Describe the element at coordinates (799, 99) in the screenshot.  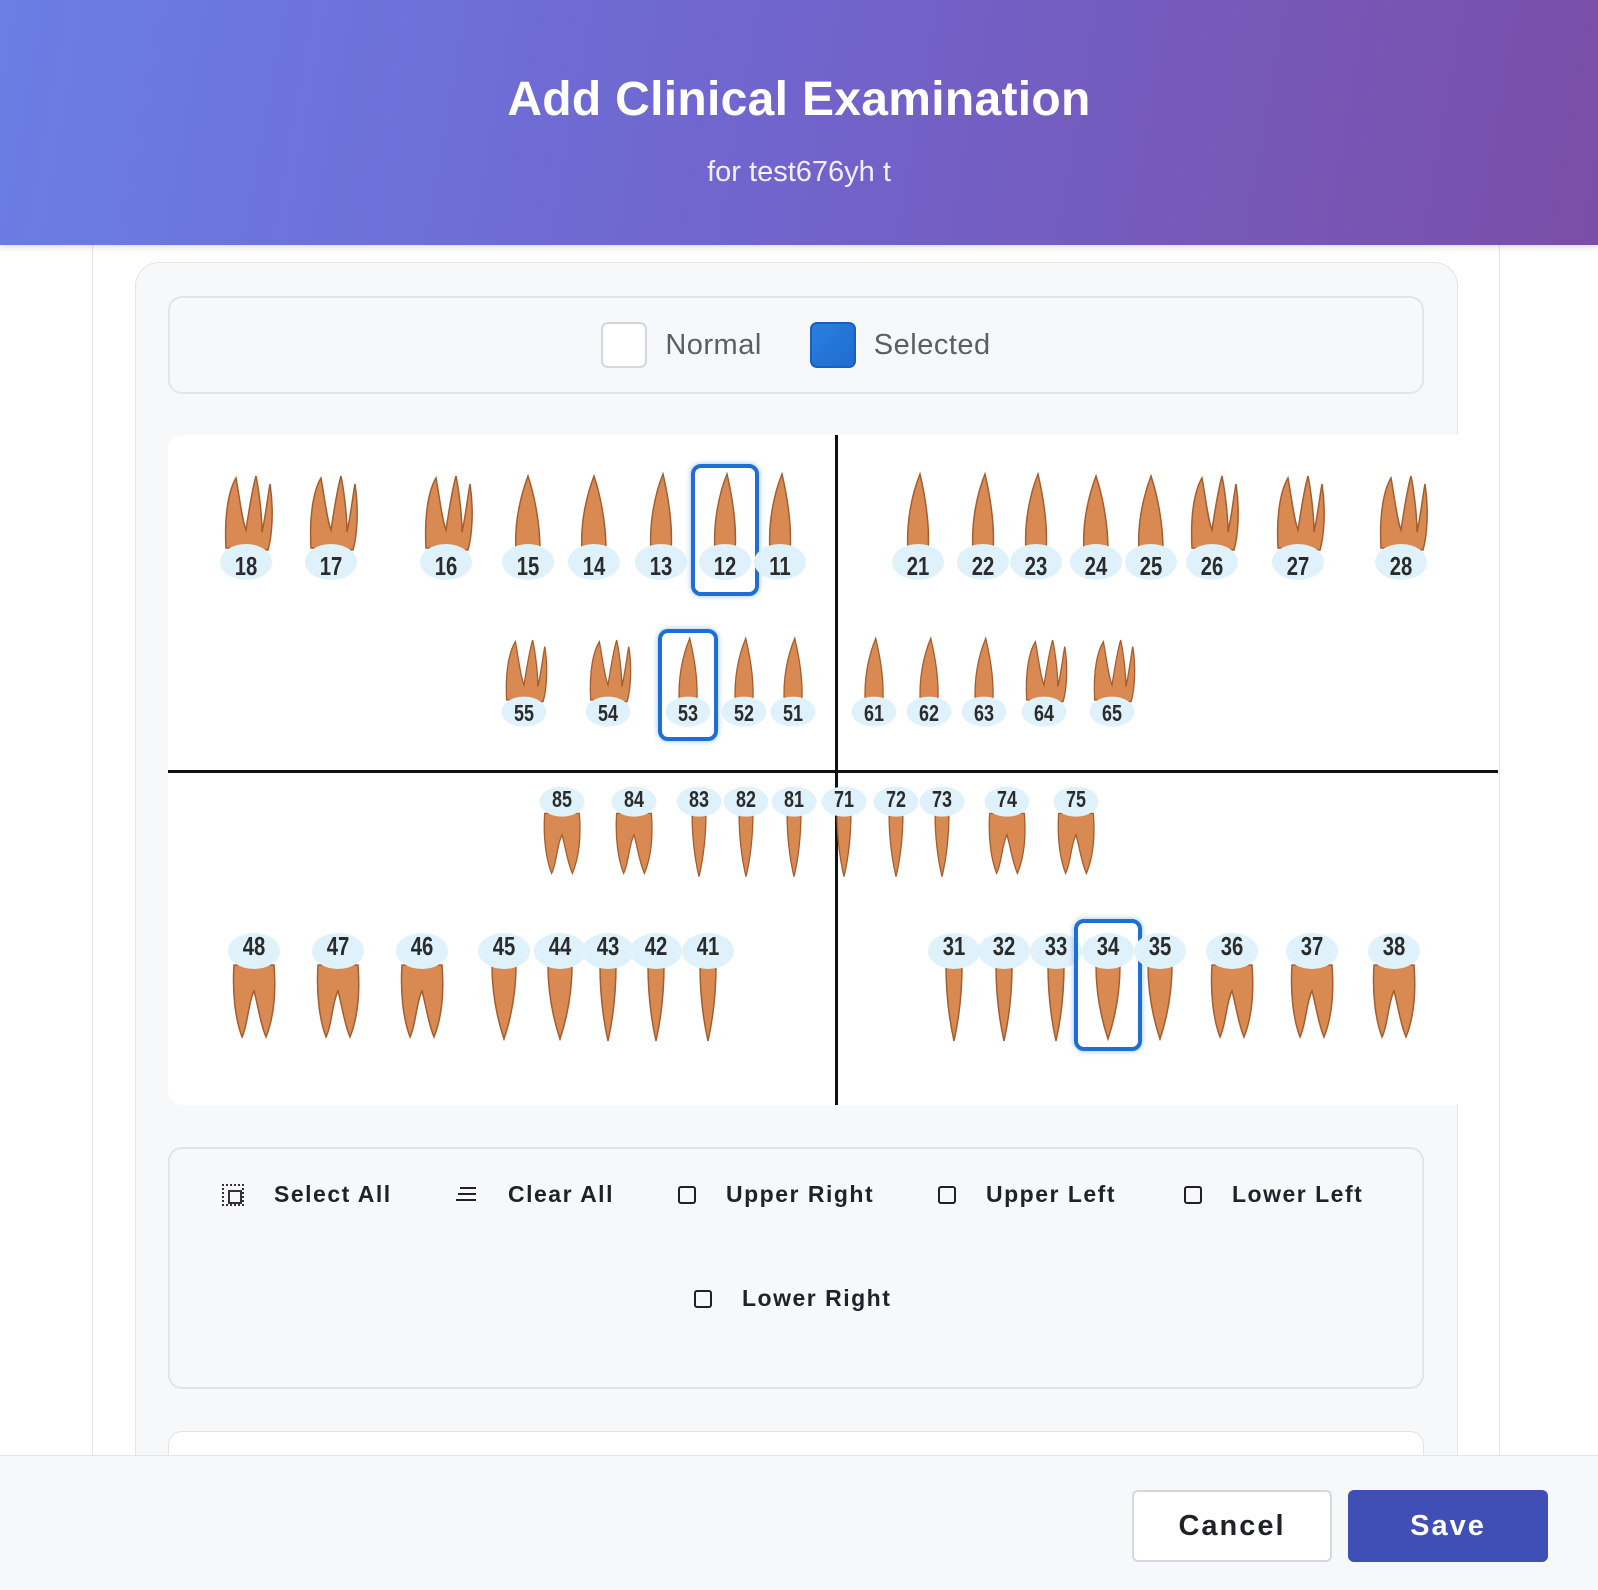
I see `dialog-title: Add Clinical Examination` at that location.